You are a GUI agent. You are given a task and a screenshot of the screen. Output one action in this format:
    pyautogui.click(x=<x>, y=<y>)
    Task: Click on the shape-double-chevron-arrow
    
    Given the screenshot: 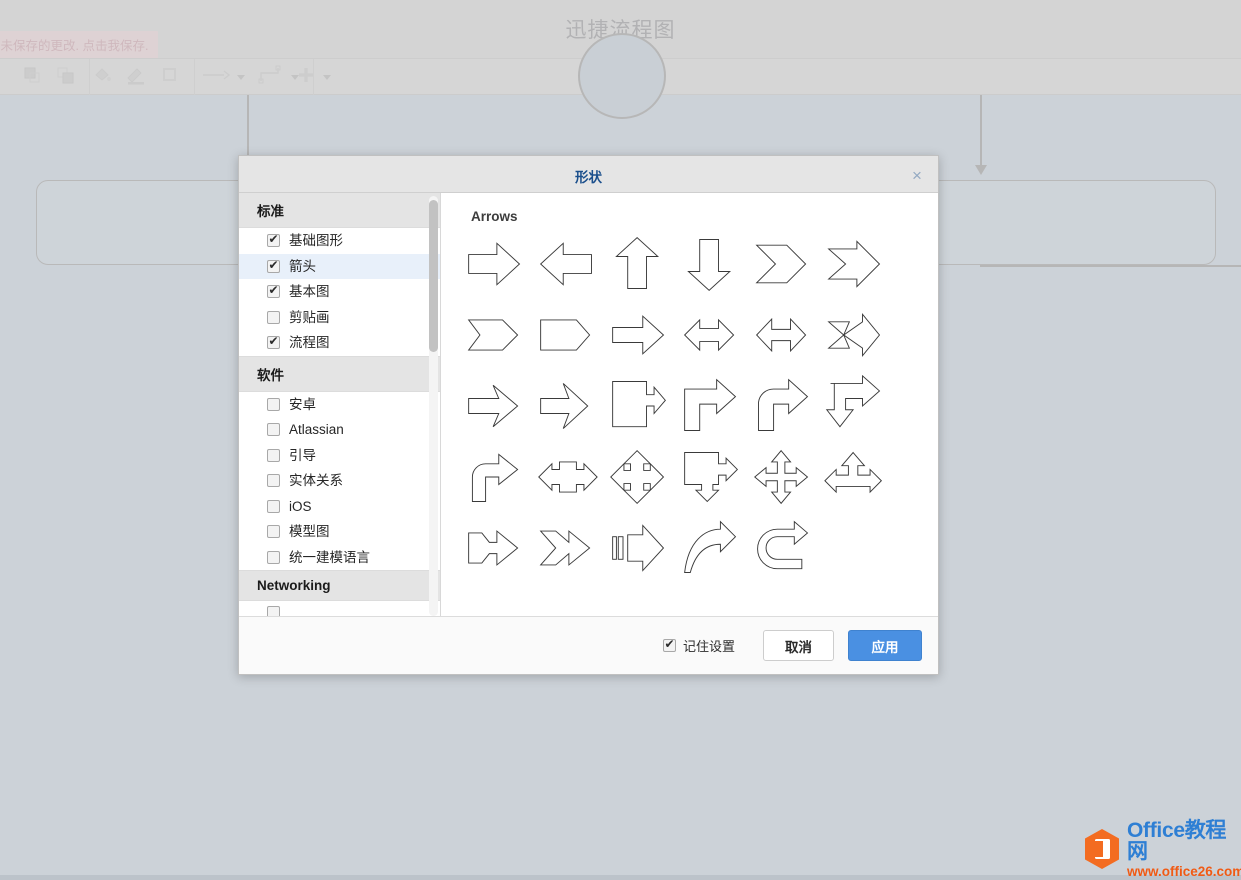 What is the action you would take?
    pyautogui.click(x=855, y=334)
    